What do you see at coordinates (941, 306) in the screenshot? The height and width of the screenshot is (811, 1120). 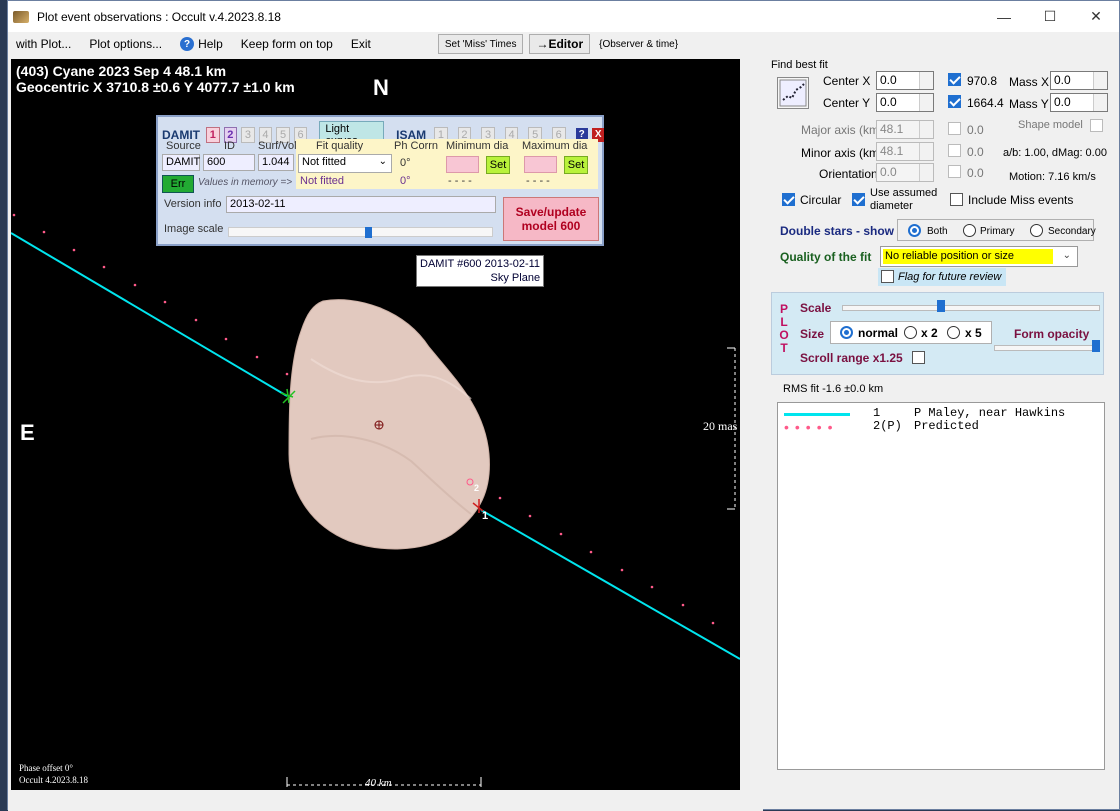 I see `scale-slider-thumb` at bounding box center [941, 306].